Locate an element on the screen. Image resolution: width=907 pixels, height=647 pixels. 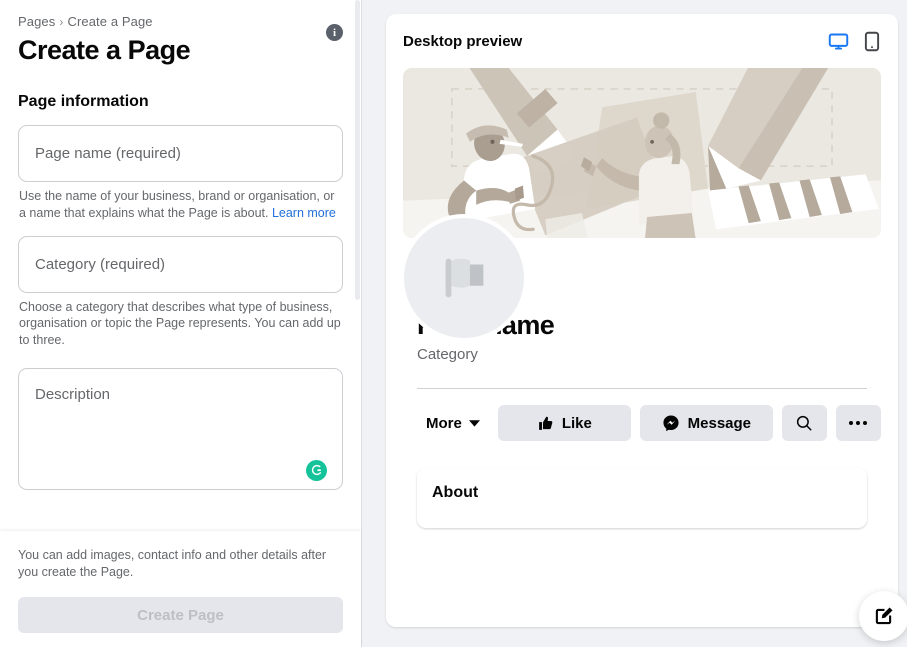
thumbs-up-icon is located at coordinates (545, 423).